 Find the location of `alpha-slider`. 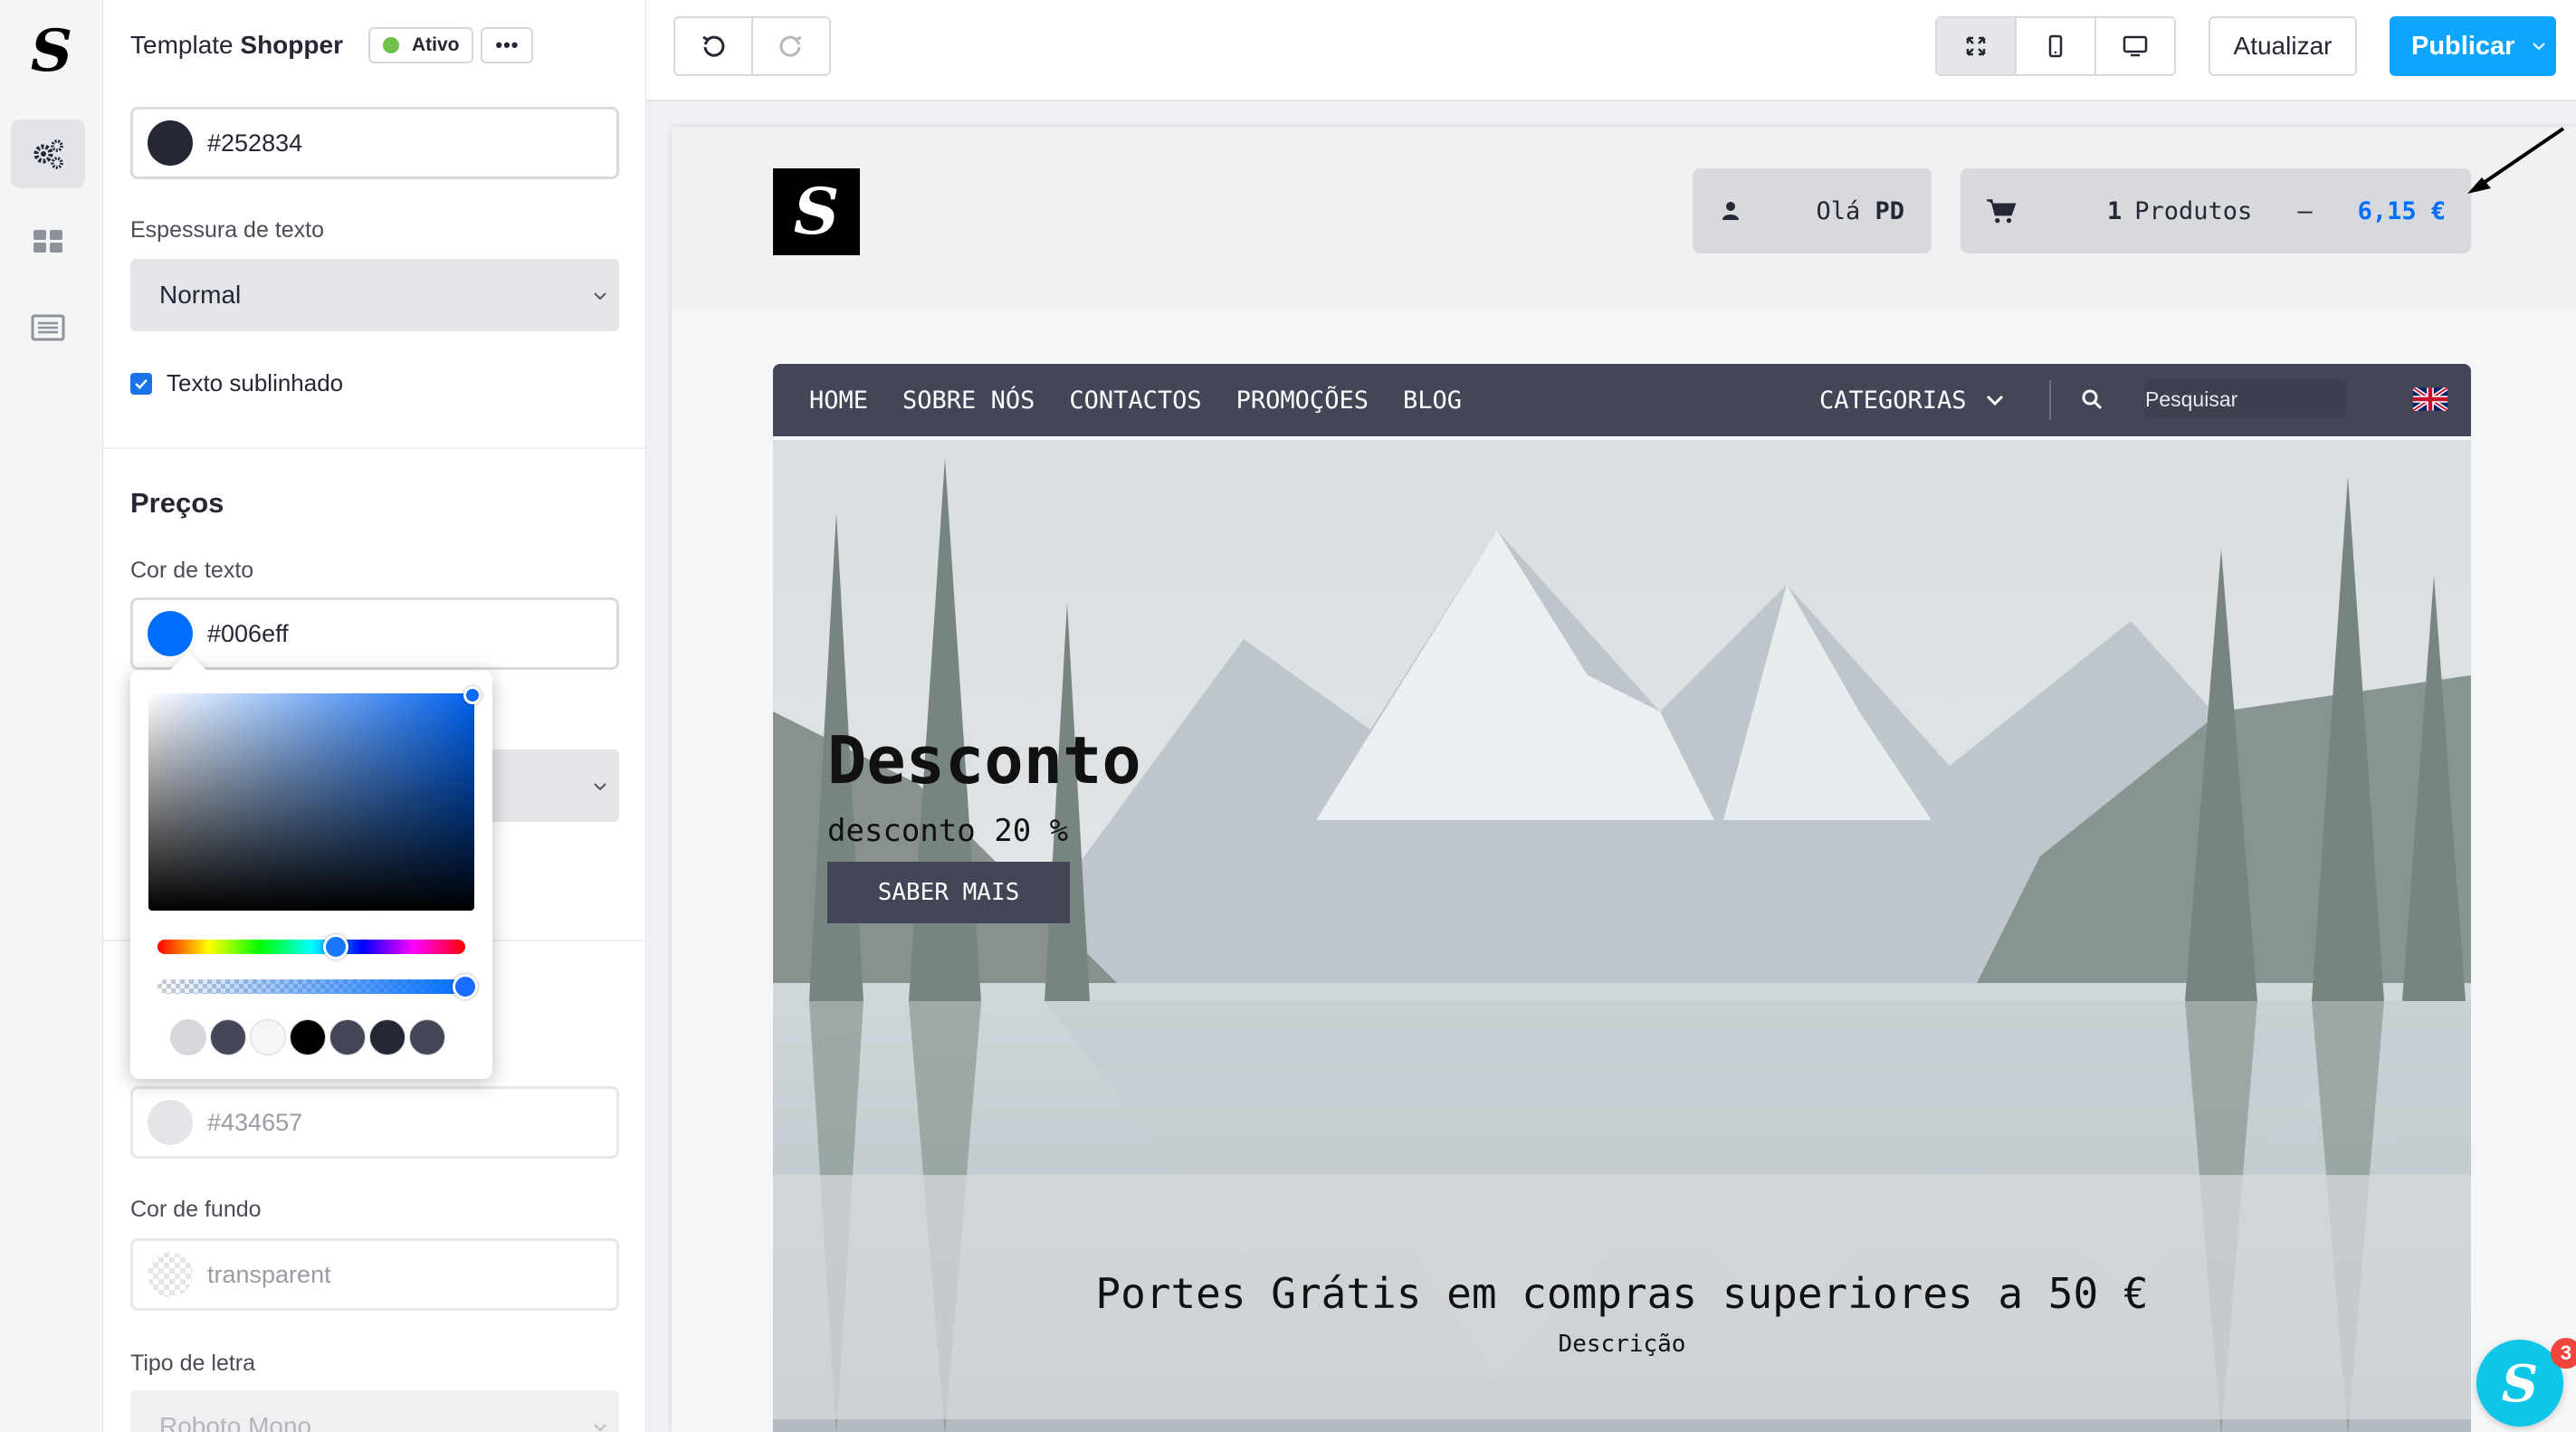

alpha-slider is located at coordinates (311, 986).